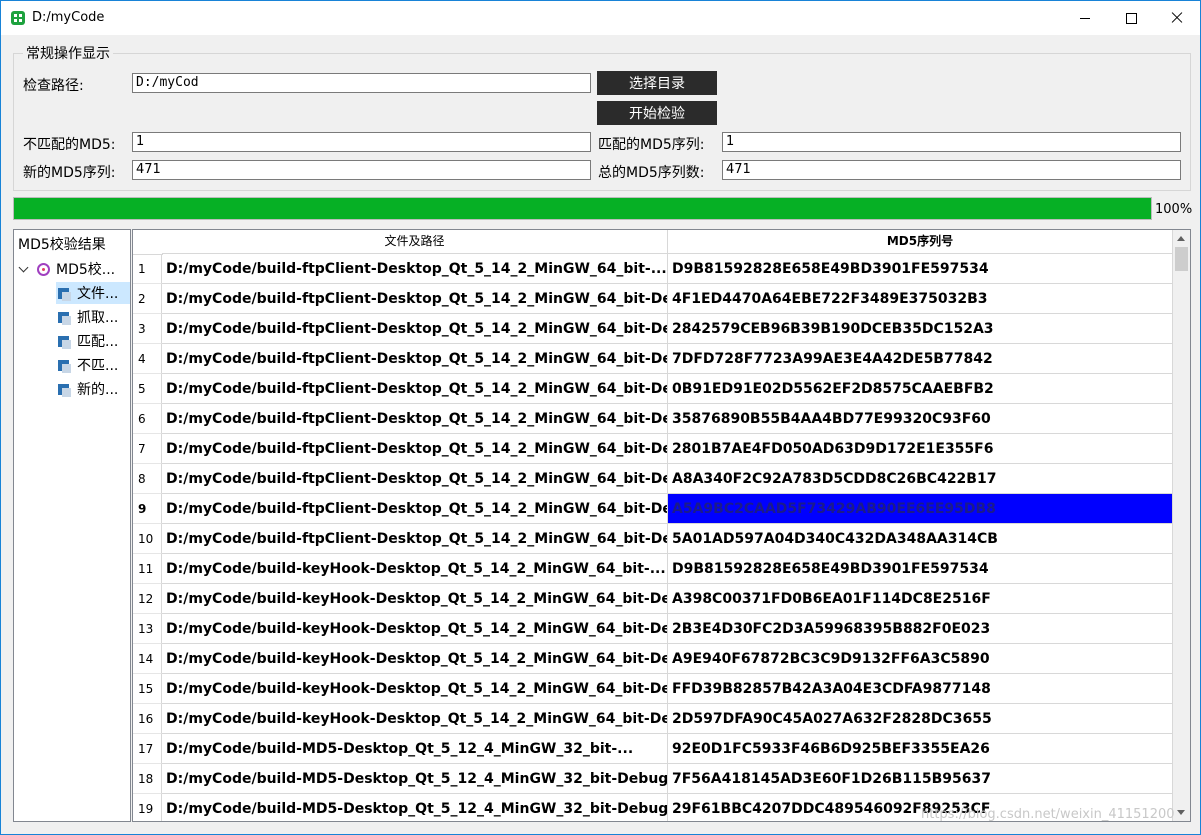 The width and height of the screenshot is (1201, 835). What do you see at coordinates (147, 419) in the screenshot?
I see `row-number: 6` at bounding box center [147, 419].